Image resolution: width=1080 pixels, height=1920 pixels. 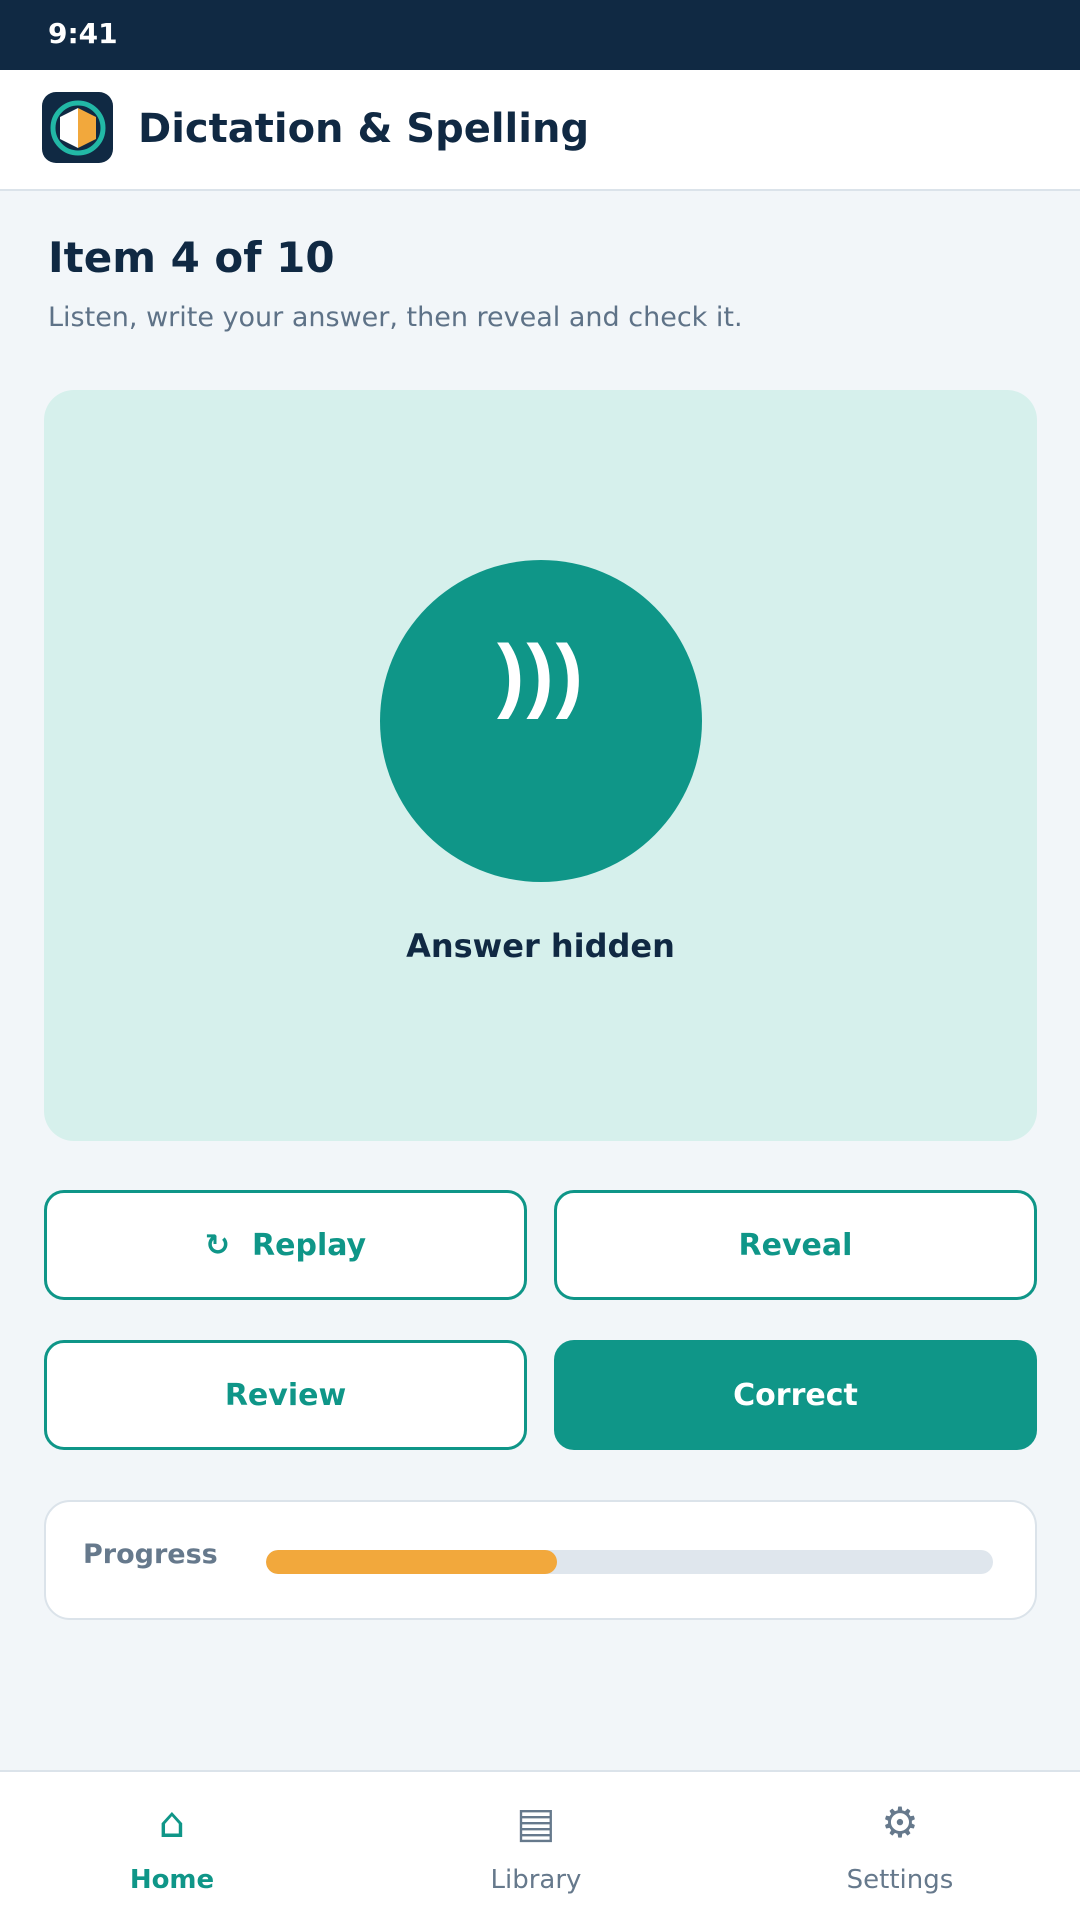 I want to click on speaker-waves-icon: ))), so click(x=541, y=674).